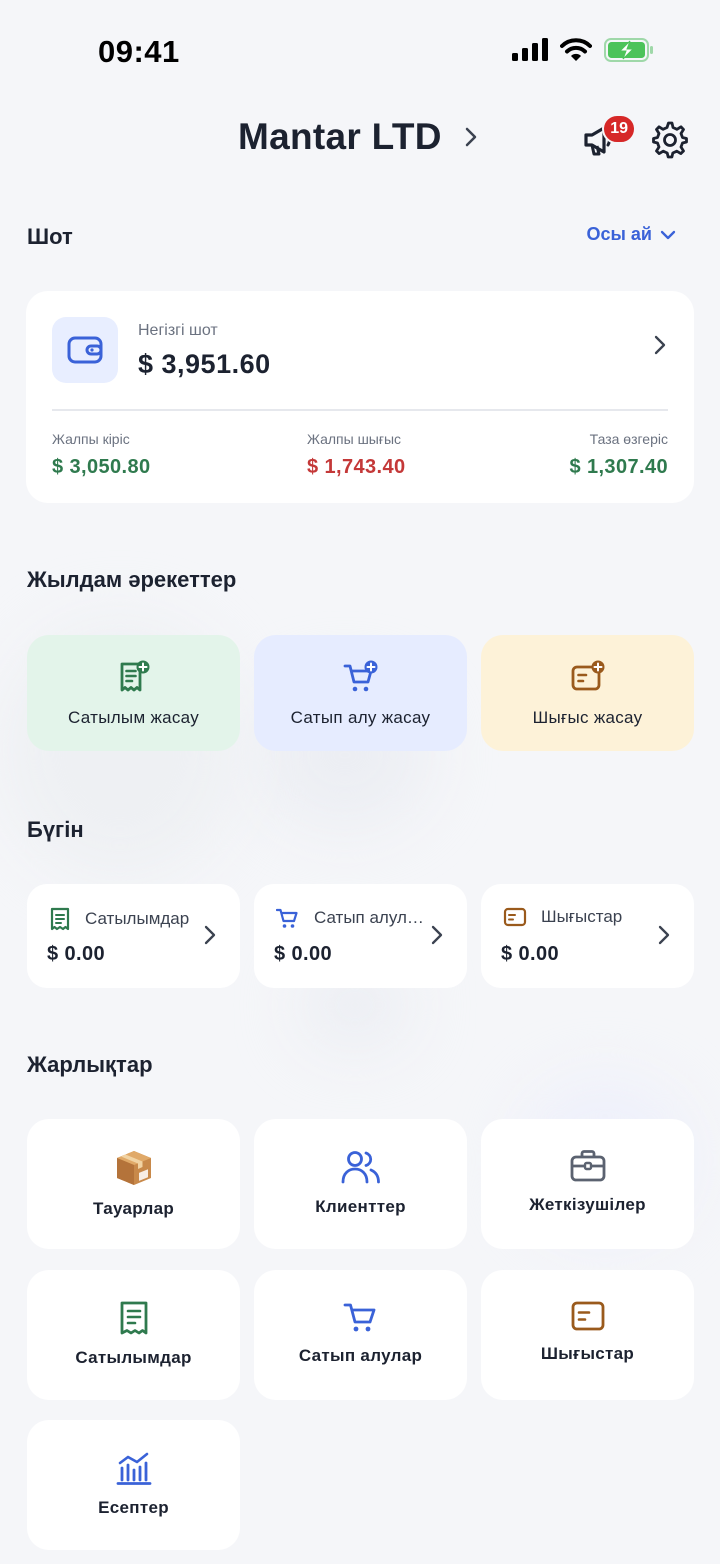 The height and width of the screenshot is (1564, 720). I want to click on company-name: Mantar LTD, so click(340, 136).